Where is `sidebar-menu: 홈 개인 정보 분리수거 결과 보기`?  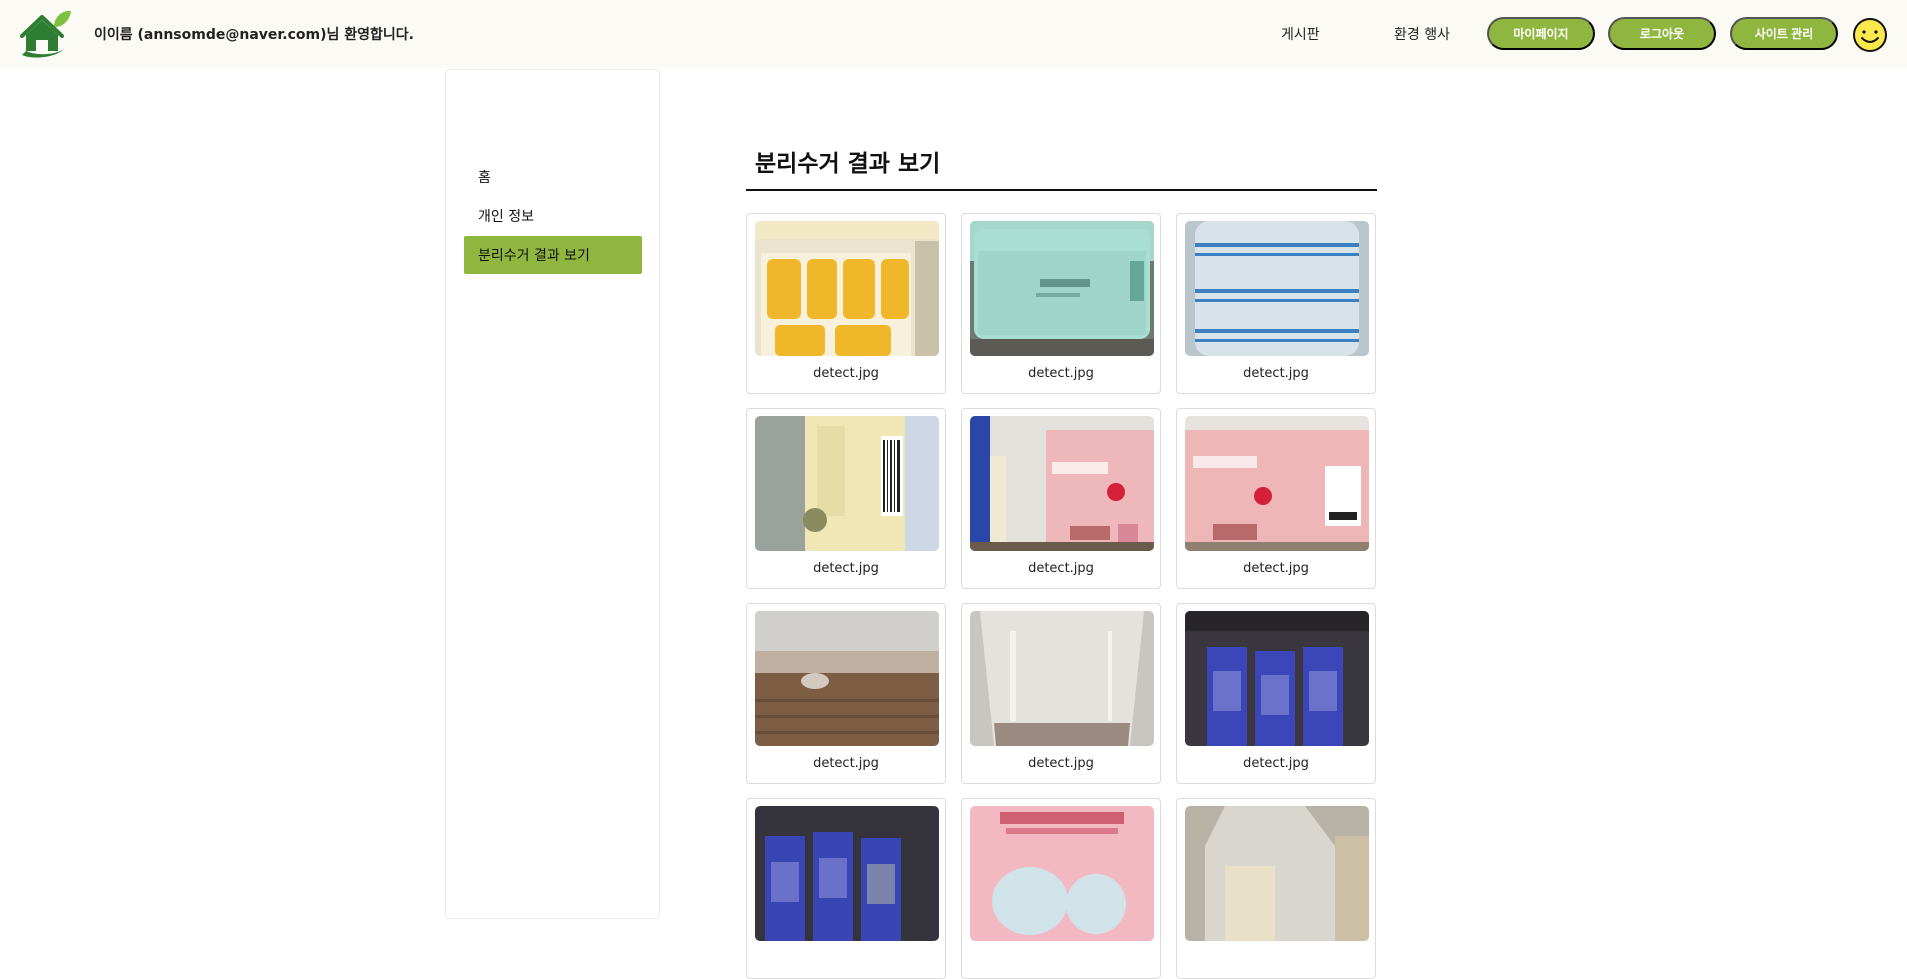 sidebar-menu: 홈 개인 정보 분리수거 결과 보기 is located at coordinates (552, 494).